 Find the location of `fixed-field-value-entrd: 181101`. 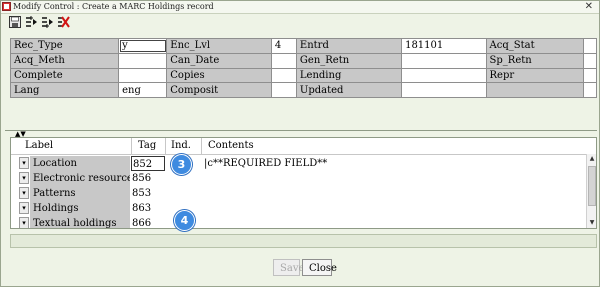

fixed-field-value-entrd: 181101 is located at coordinates (444, 46).